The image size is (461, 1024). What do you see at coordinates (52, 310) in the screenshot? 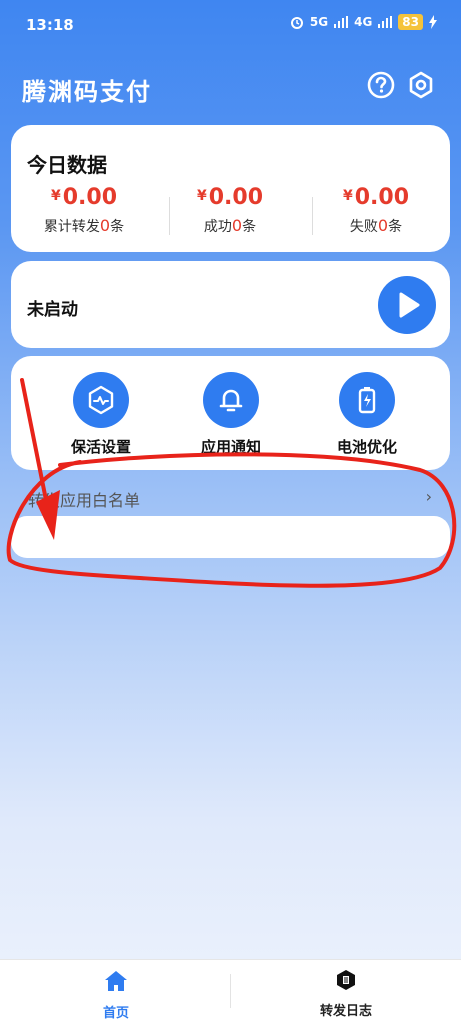
I see `service-status: 未启动` at bounding box center [52, 310].